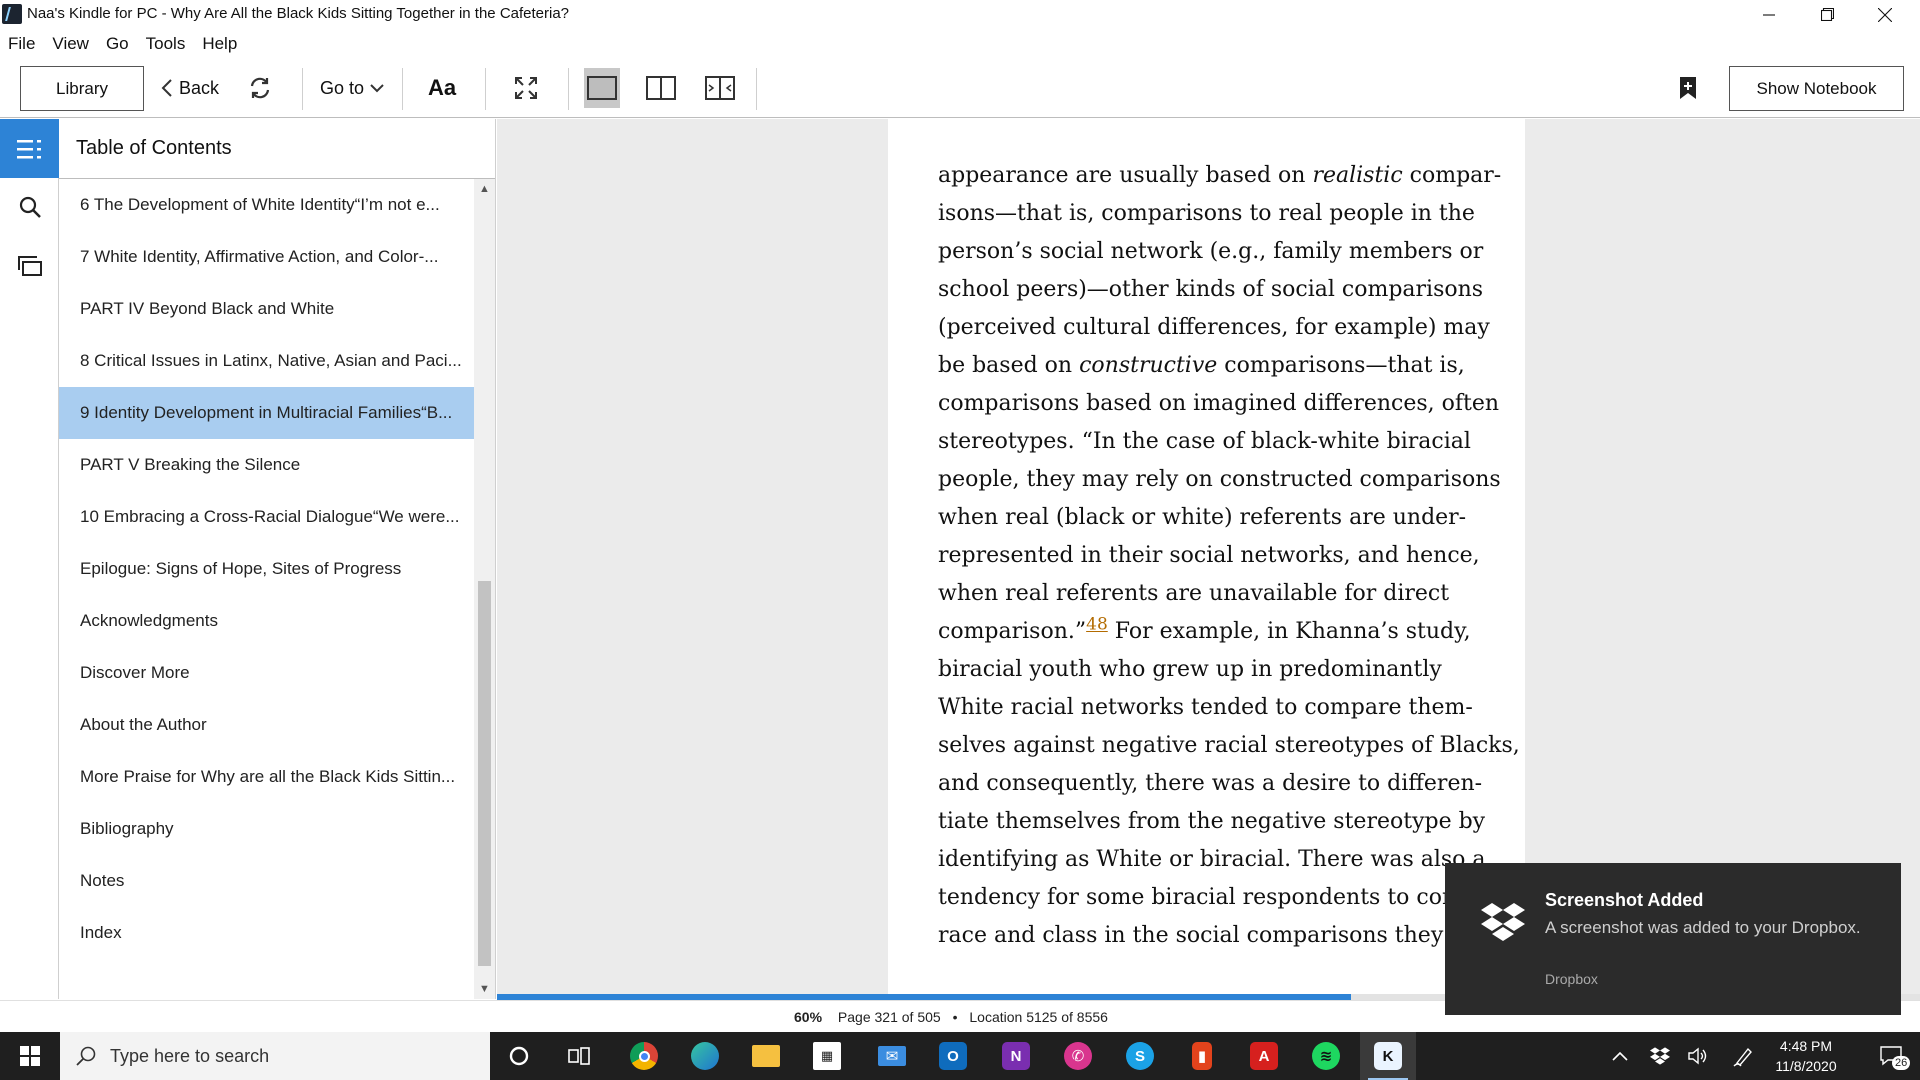 The image size is (1920, 1080). Describe the element at coordinates (808, 1017) in the screenshot. I see `progress-percent: 60%` at that location.